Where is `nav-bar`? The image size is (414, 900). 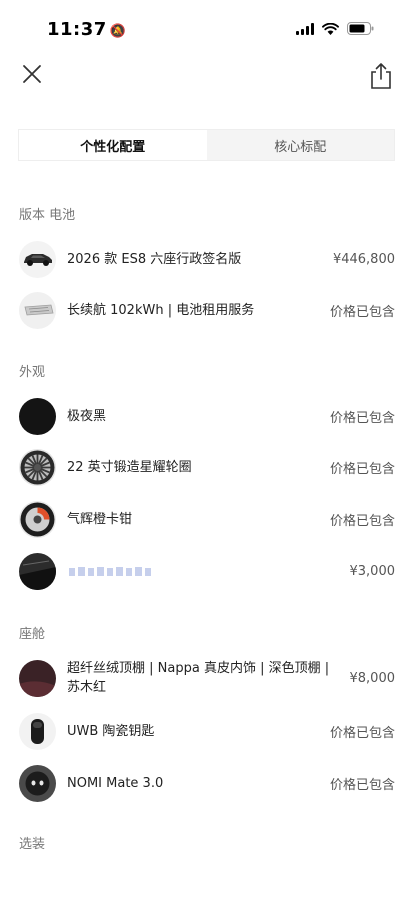 nav-bar is located at coordinates (207, 76).